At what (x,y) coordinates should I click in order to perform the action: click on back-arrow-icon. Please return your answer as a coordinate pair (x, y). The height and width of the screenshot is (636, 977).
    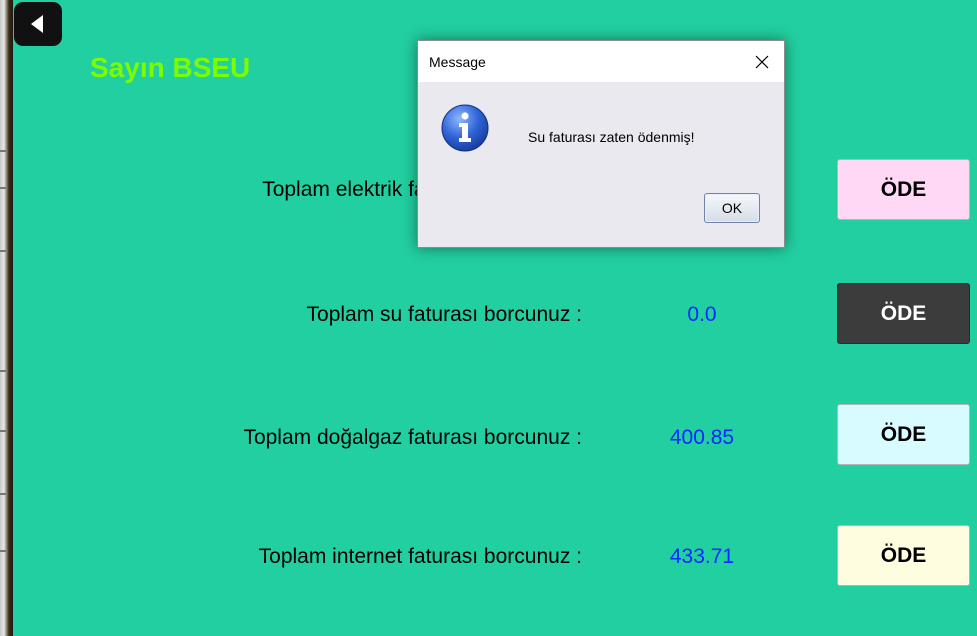
    Looking at the image, I should click on (36, 24).